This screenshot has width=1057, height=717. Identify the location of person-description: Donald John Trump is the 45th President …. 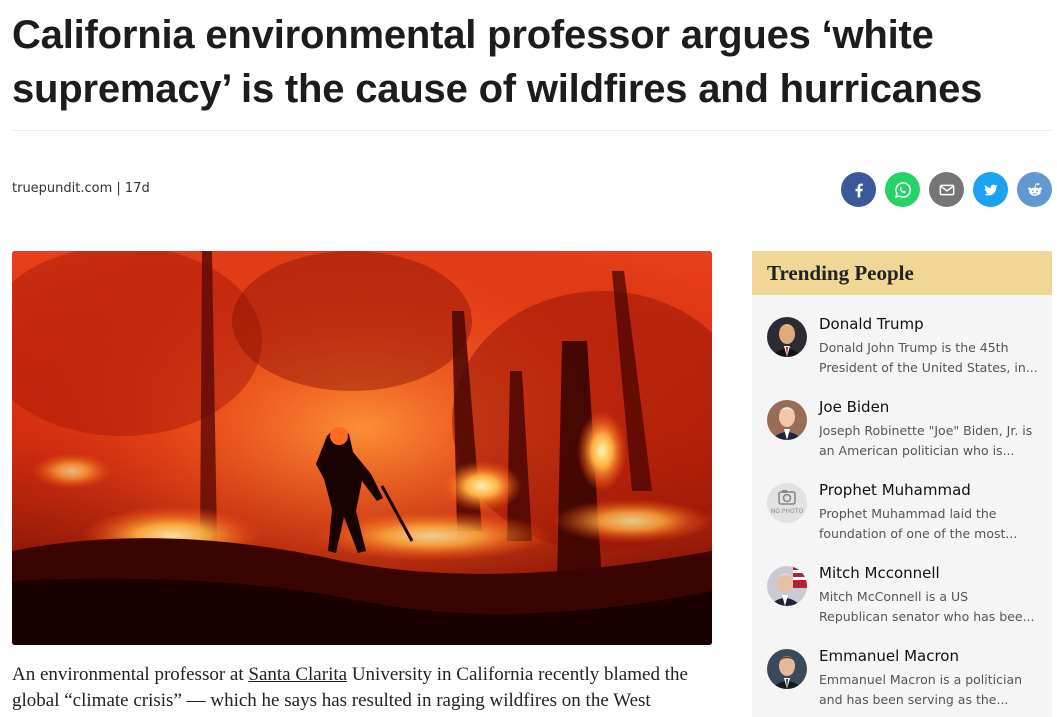
(928, 357).